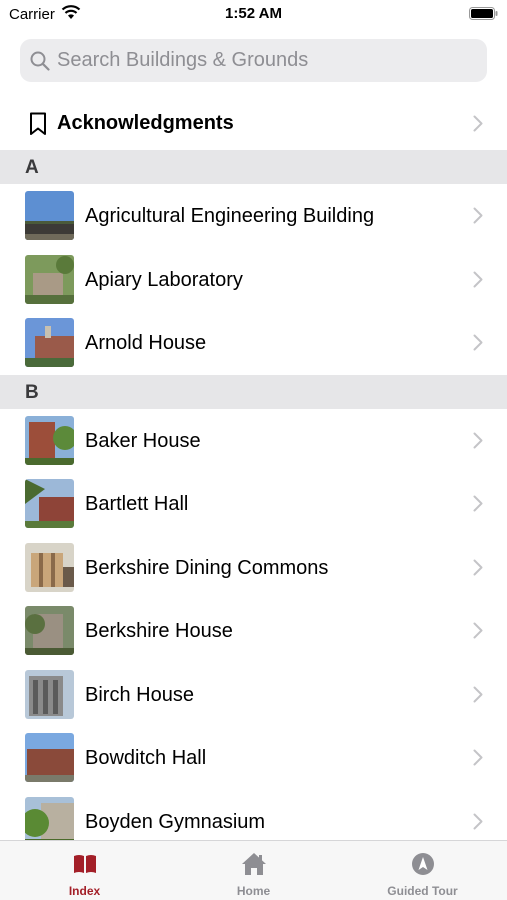 The height and width of the screenshot is (900, 507). I want to click on clock: 1:52 AM, so click(253, 13).